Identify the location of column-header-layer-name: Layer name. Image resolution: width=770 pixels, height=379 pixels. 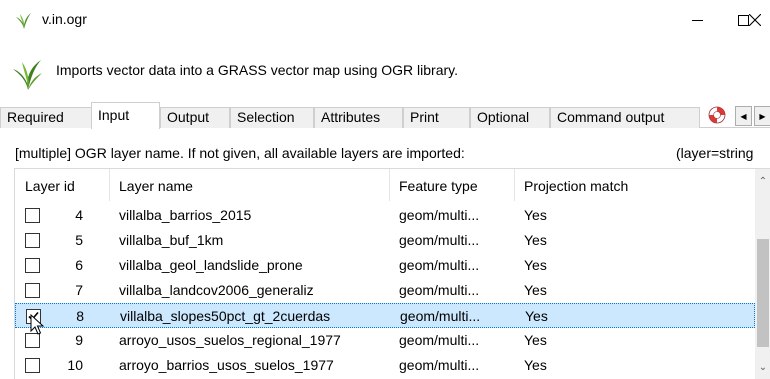
(156, 186).